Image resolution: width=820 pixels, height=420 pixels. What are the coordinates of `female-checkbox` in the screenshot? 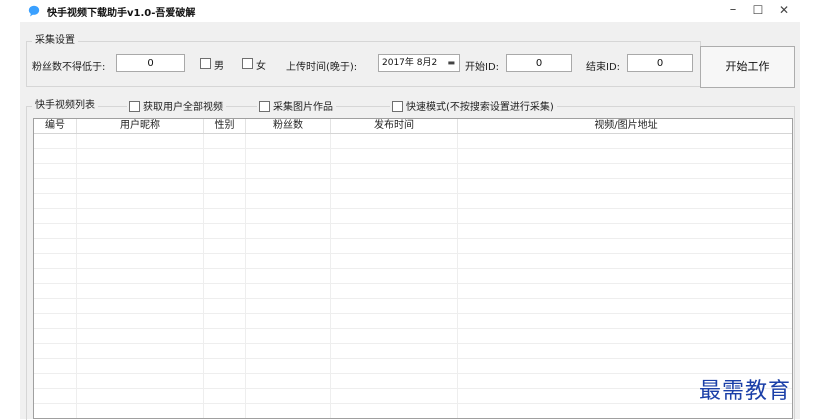 It's located at (247, 63).